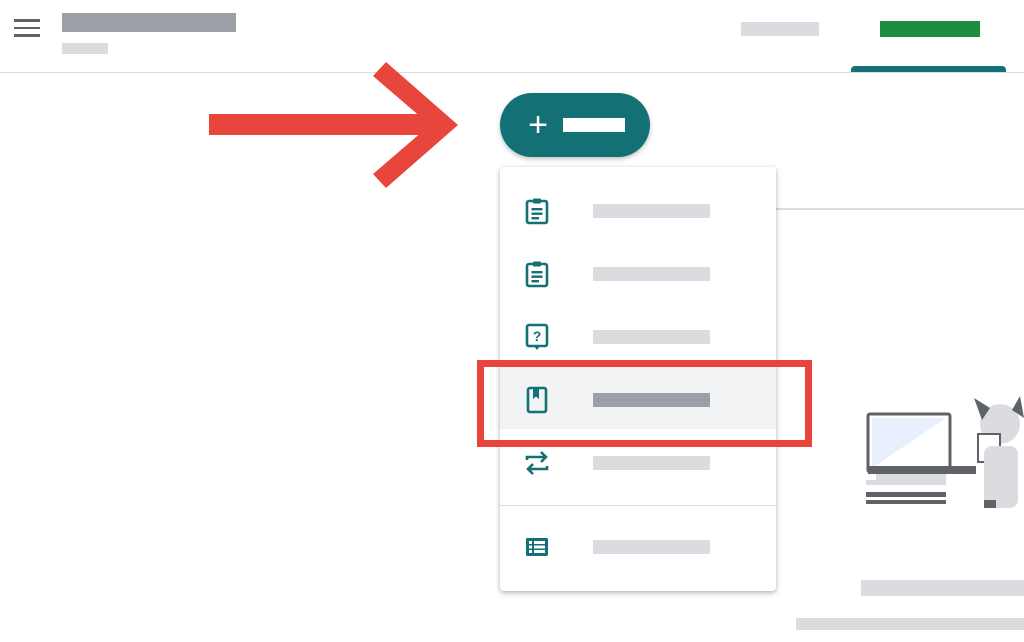 Image resolution: width=1024 pixels, height=642 pixels. Describe the element at coordinates (942, 588) in the screenshot. I see `empty-state-text` at that location.